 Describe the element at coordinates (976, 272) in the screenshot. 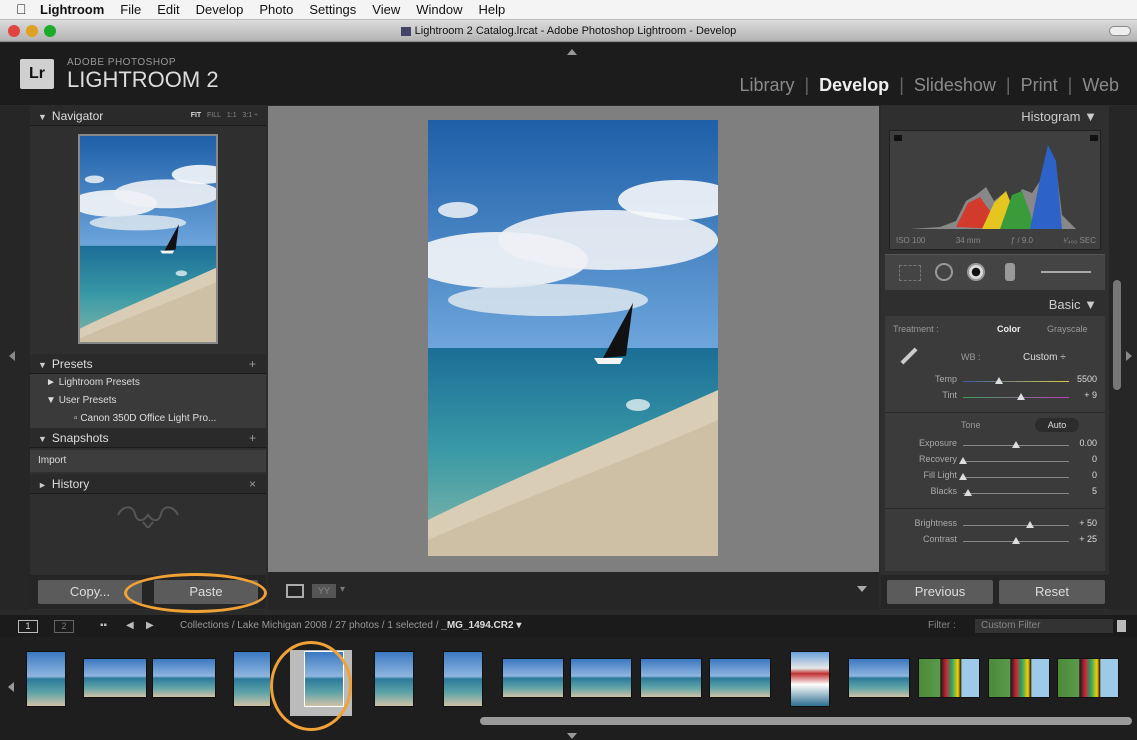

I see `red-eye-icon` at that location.